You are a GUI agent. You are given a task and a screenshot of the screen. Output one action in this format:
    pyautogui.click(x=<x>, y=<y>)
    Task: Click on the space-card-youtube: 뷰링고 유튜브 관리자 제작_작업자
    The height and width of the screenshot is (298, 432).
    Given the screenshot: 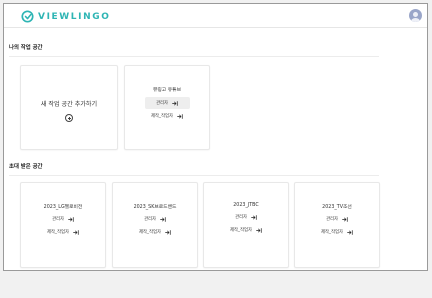 What is the action you would take?
    pyautogui.click(x=167, y=107)
    